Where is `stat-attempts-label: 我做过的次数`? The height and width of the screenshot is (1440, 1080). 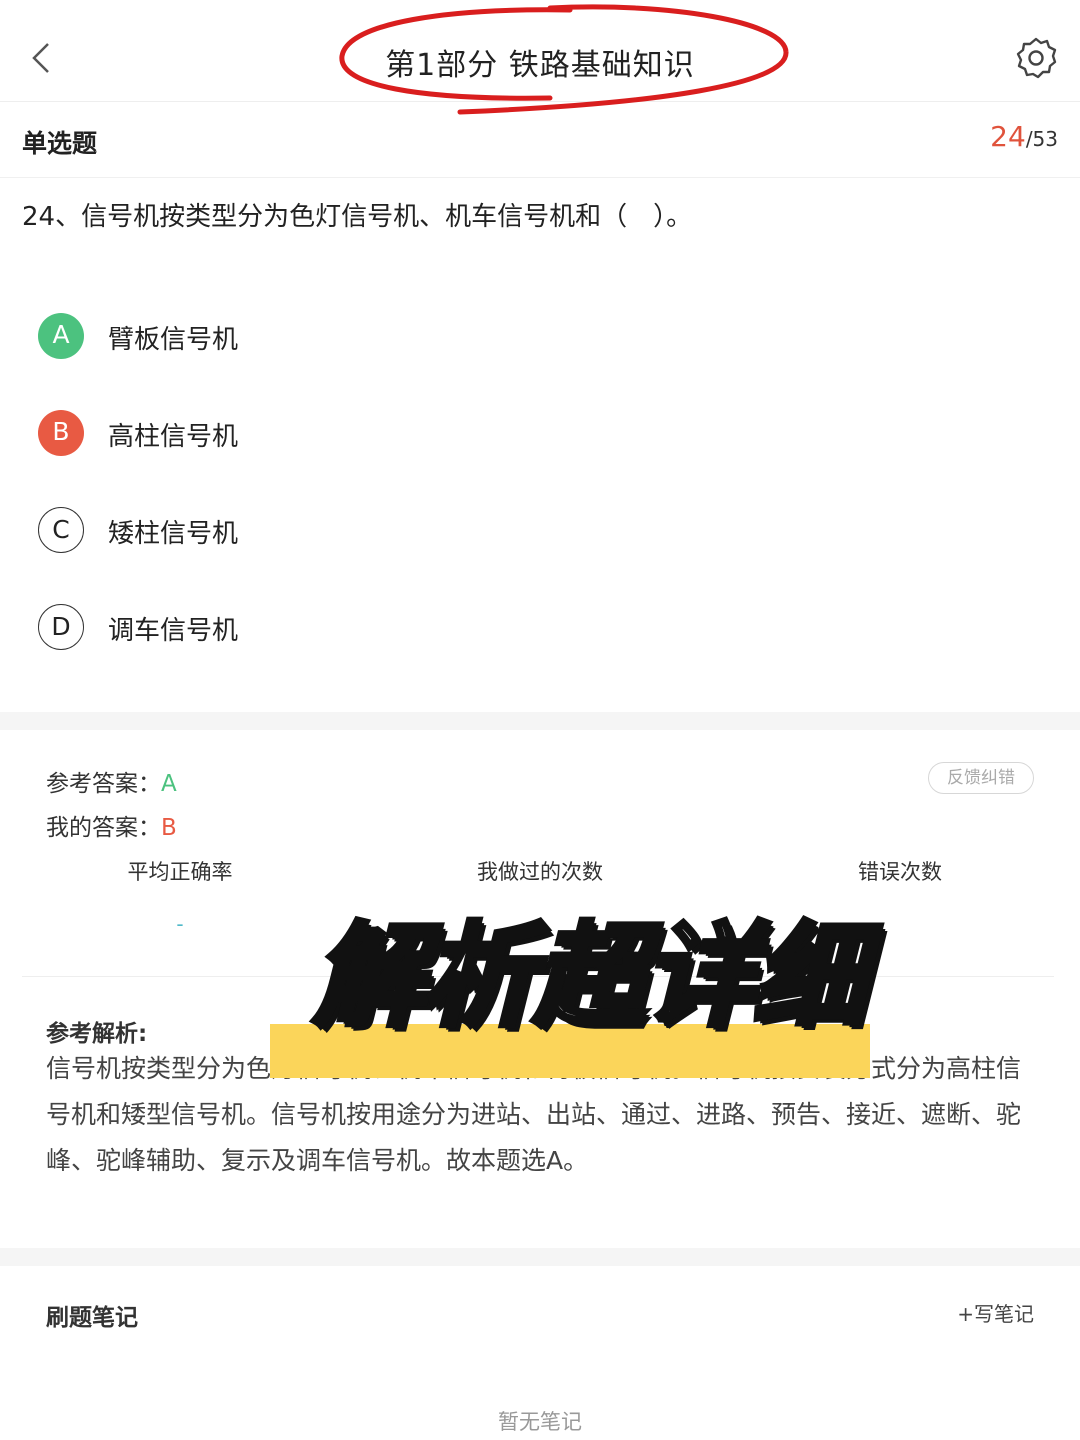
stat-attempts-label: 我做过的次数 is located at coordinates (540, 872).